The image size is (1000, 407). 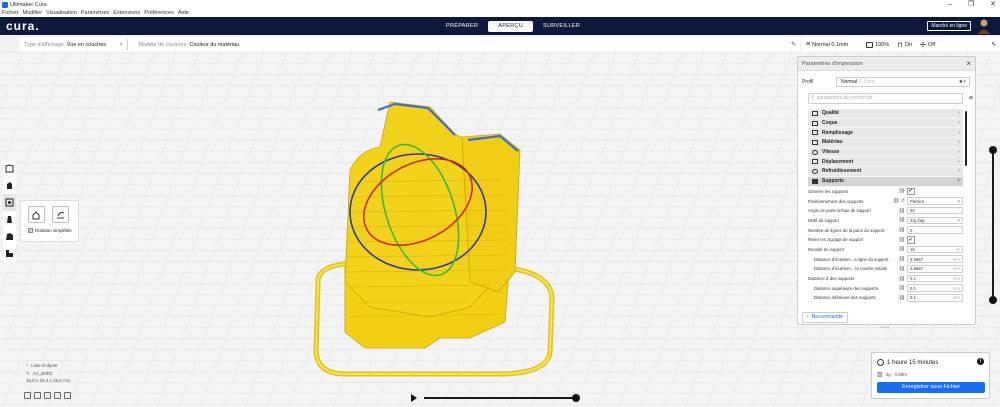 What do you see at coordinates (57, 395) in the screenshot?
I see `view-left-icon` at bounding box center [57, 395].